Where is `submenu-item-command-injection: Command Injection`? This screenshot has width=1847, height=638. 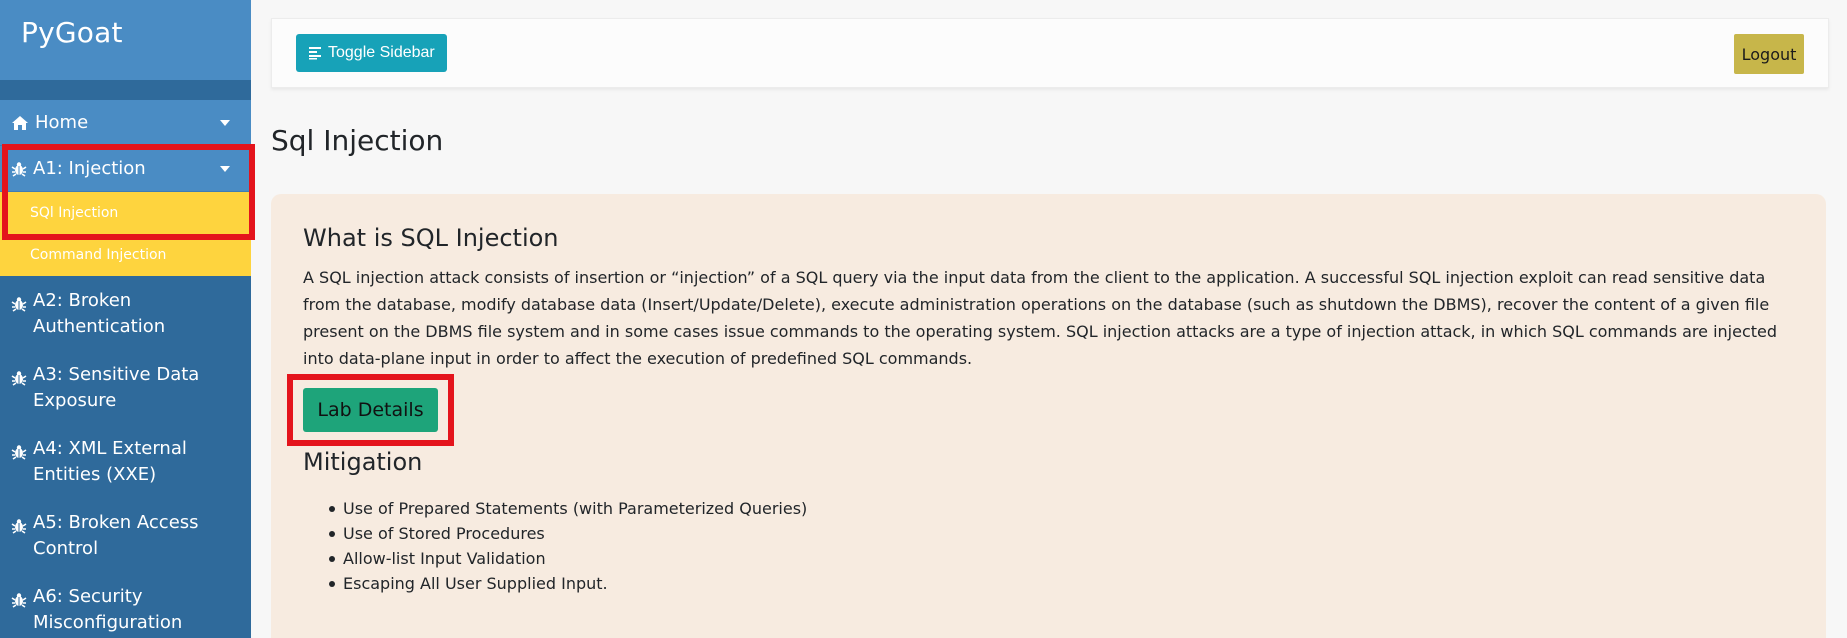
submenu-item-command-injection: Command Injection is located at coordinates (125, 255).